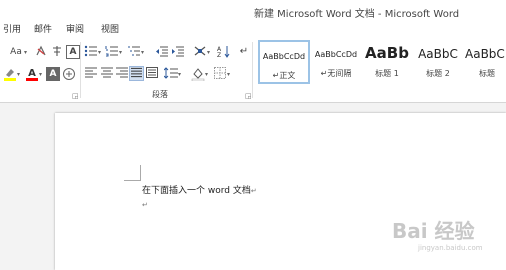 This screenshot has width=506, height=270. I want to click on svg-text: Z, so click(219, 55).